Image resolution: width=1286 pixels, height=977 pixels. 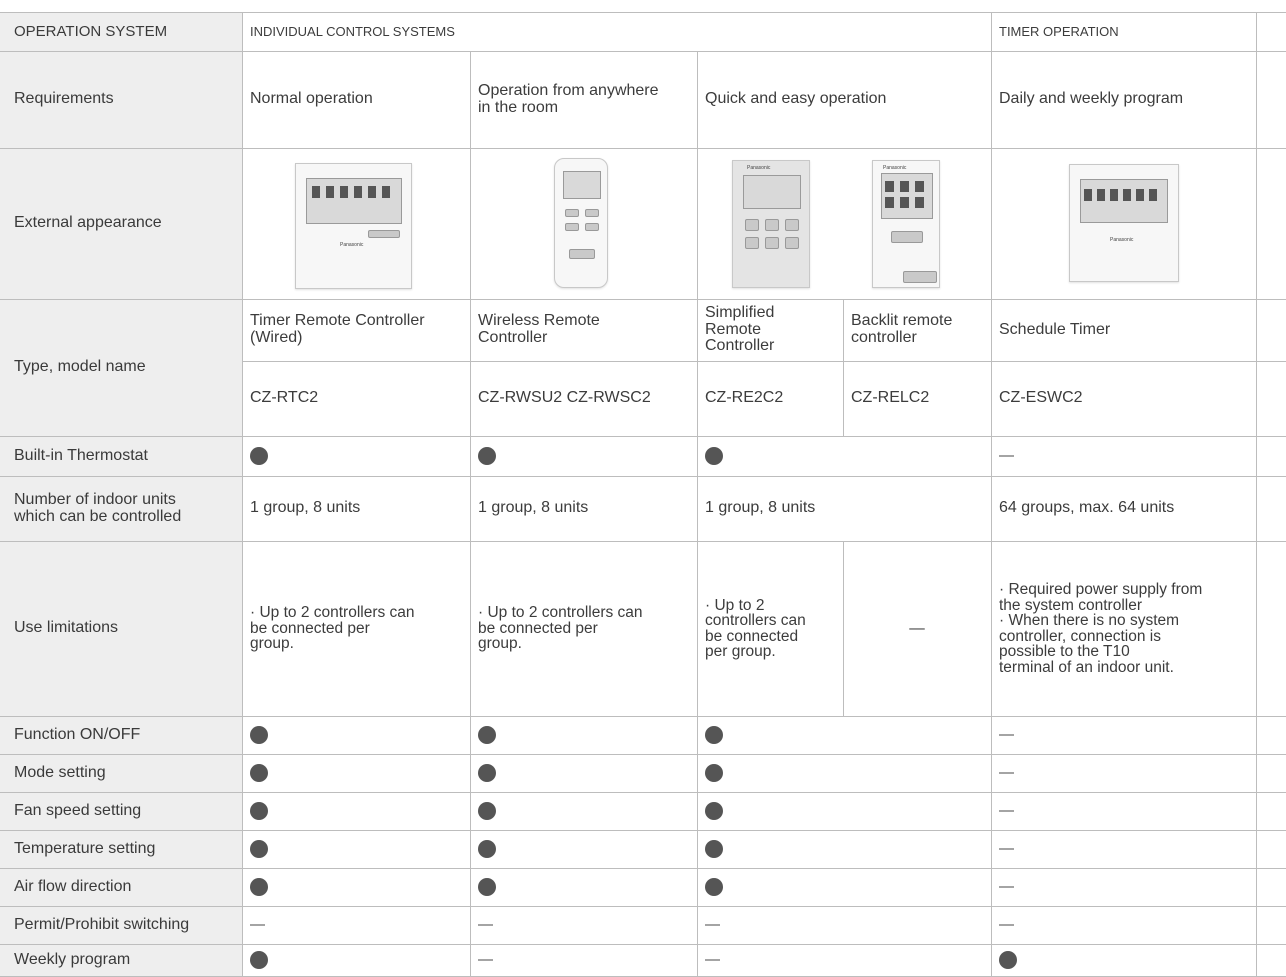 I want to click on row-label-feature-text: Weekly program, so click(x=72, y=959).